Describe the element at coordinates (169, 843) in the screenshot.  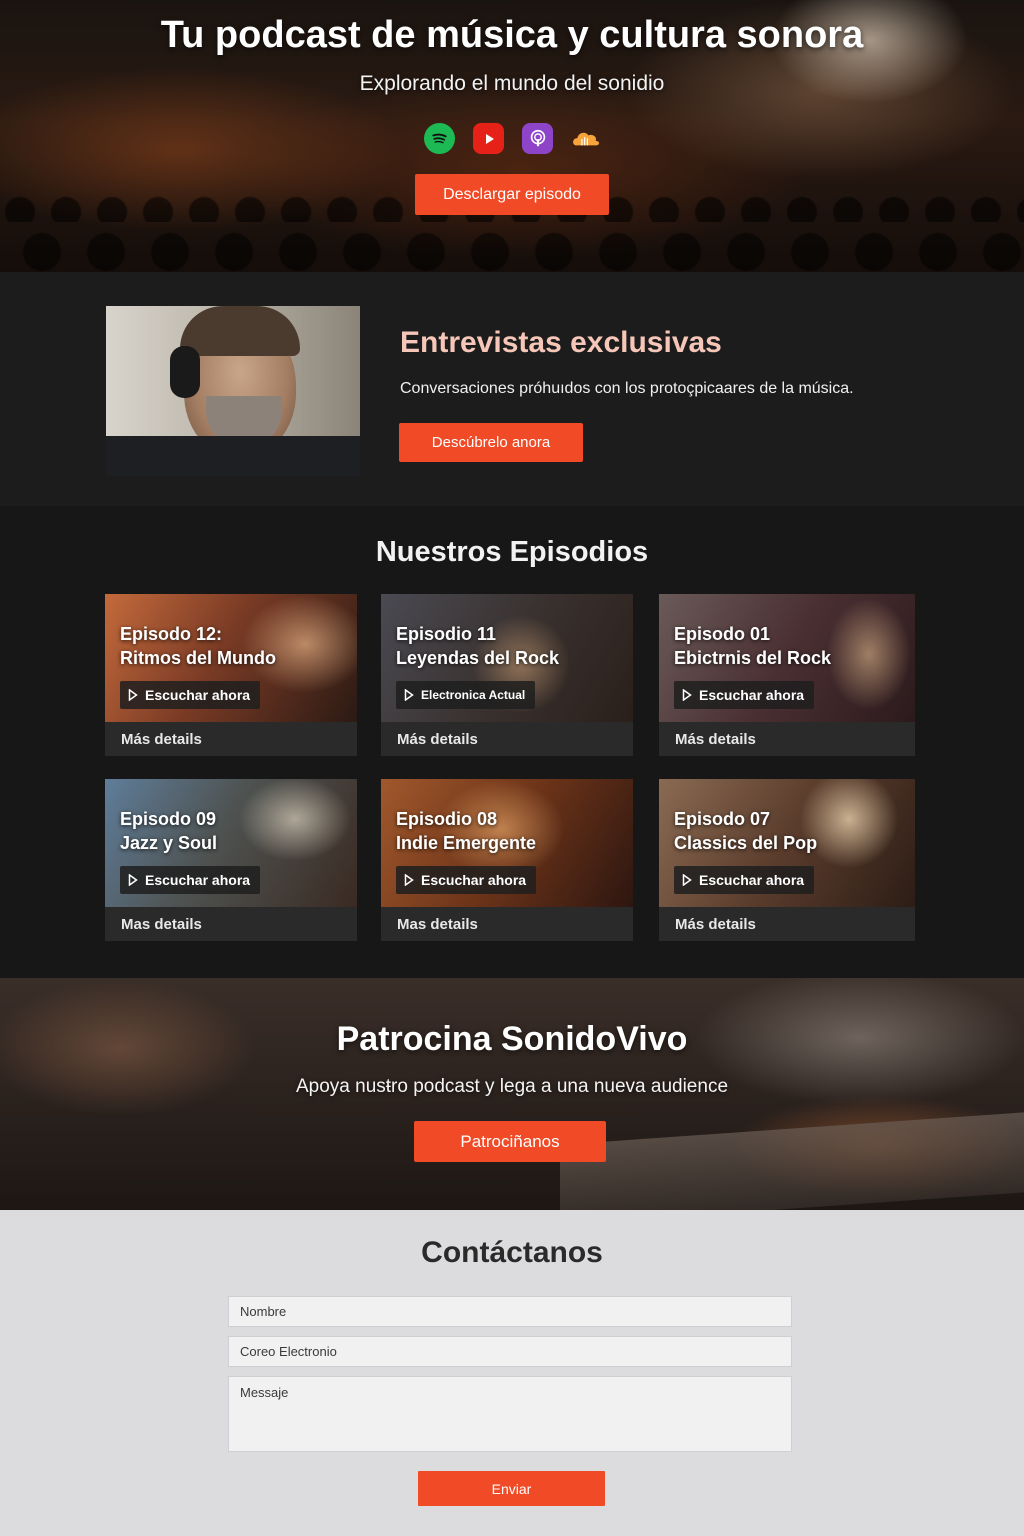
I see `episode-name: Jazz y Soul` at that location.